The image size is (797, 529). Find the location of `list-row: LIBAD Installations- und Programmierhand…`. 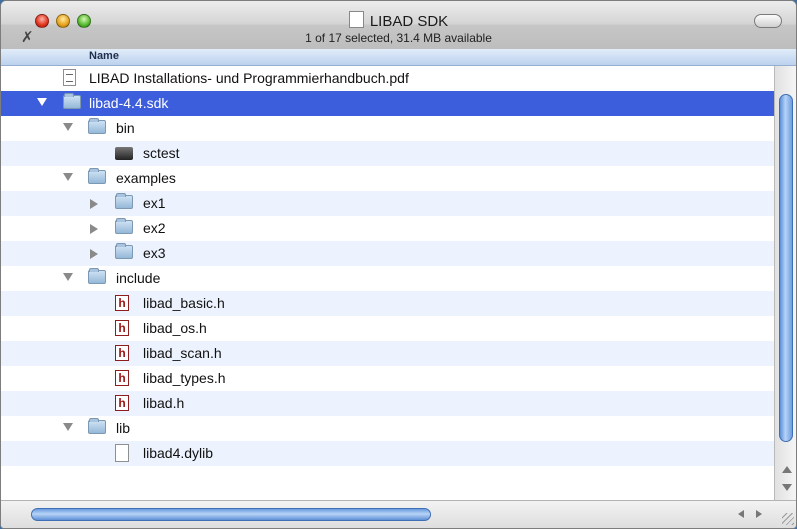

list-row: LIBAD Installations- und Programmierhand… is located at coordinates (387, 78).